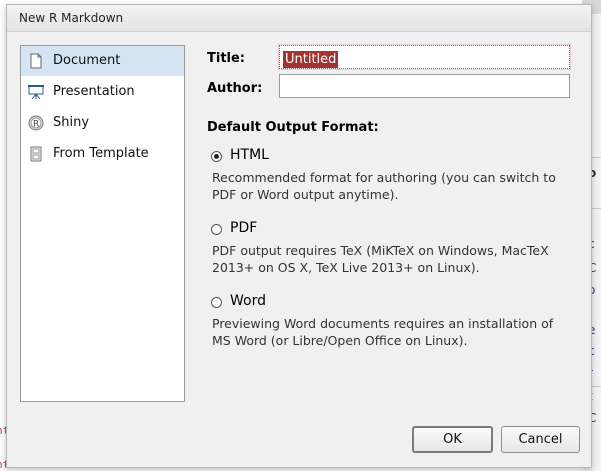 The height and width of the screenshot is (471, 601). I want to click on radio-pdf, so click(216, 229).